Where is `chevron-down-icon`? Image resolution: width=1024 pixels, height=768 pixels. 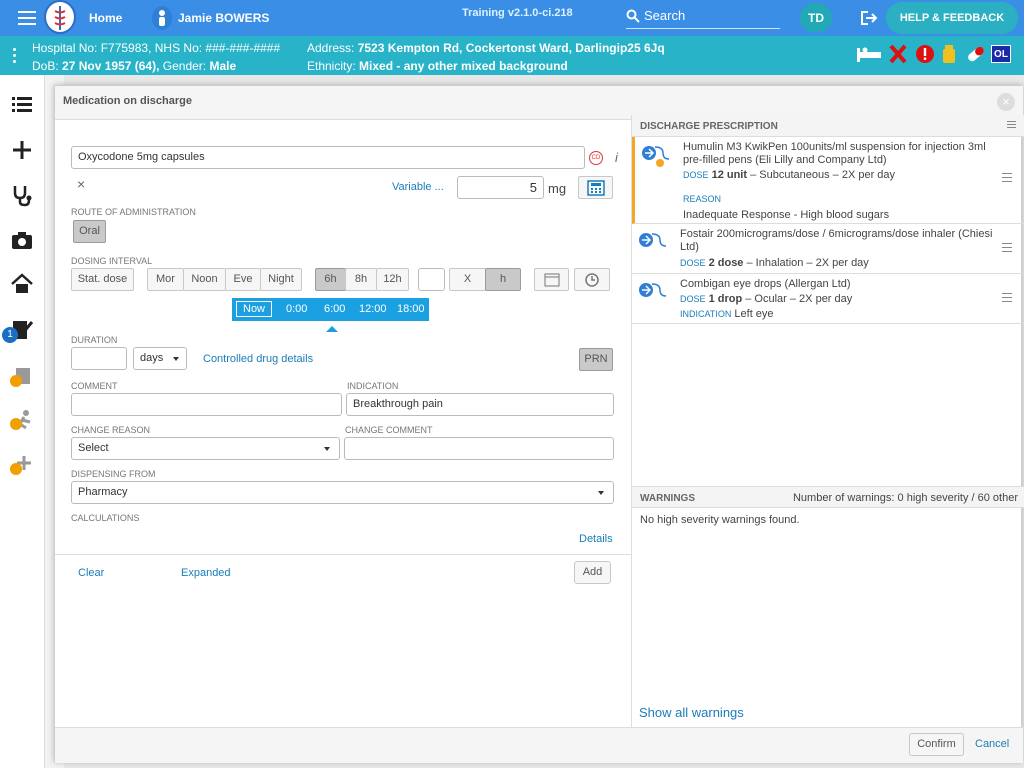
chevron-down-icon is located at coordinates (176, 359).